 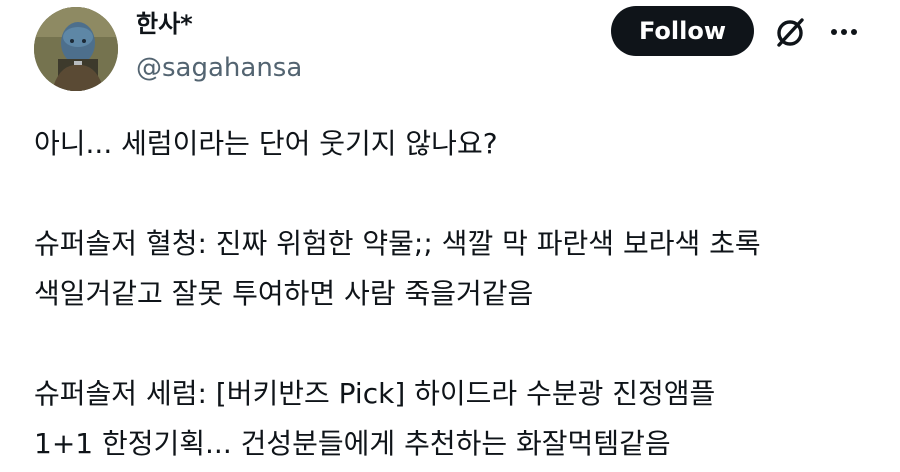 What do you see at coordinates (284, 293) in the screenshot?
I see `tweet-line: 색일거같고 잘못 투여하면 사람 죽을거같음` at bounding box center [284, 293].